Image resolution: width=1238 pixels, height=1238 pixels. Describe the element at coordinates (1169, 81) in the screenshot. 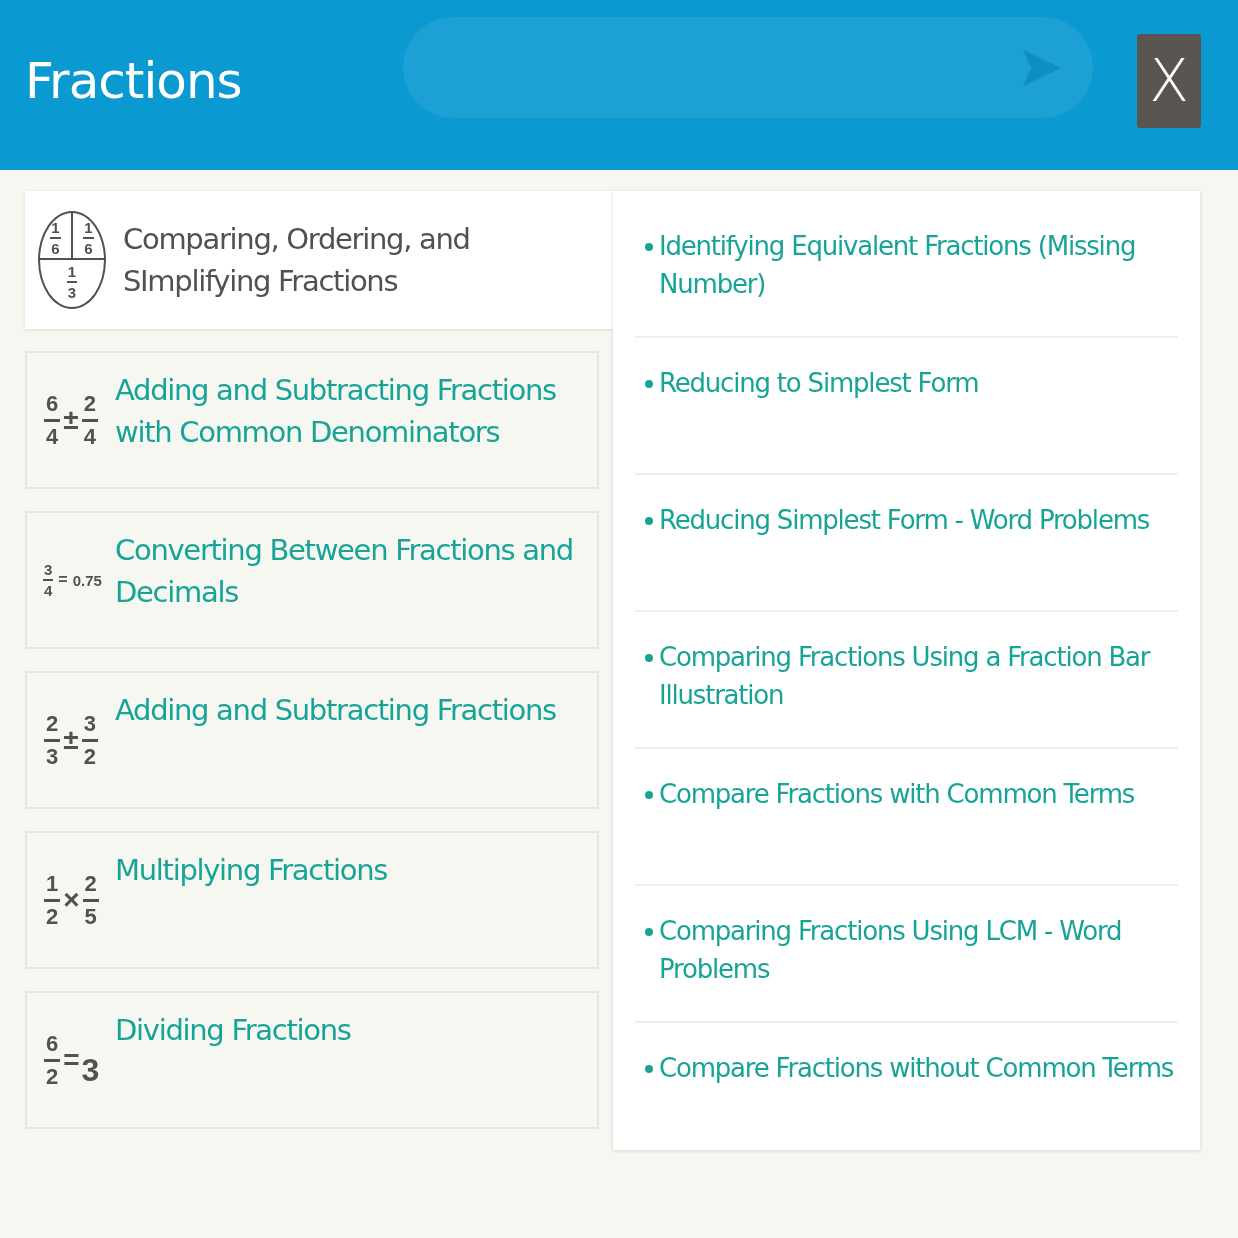

I see `close-button: X` at that location.